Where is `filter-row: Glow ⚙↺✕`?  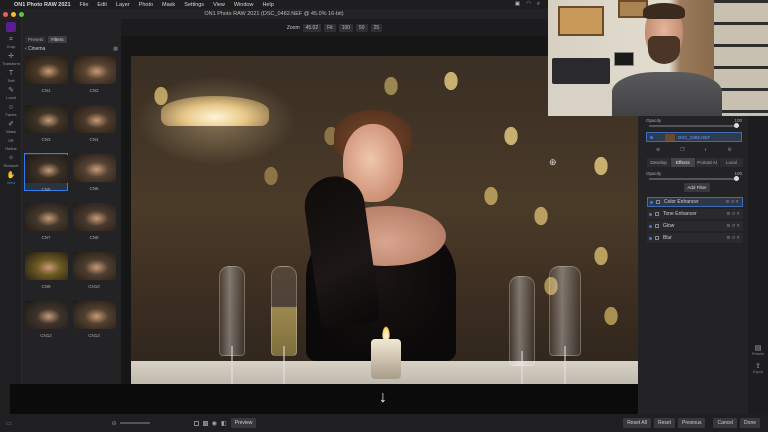
filter-row: Glow ⚙↺✕ is located at coordinates (695, 226).